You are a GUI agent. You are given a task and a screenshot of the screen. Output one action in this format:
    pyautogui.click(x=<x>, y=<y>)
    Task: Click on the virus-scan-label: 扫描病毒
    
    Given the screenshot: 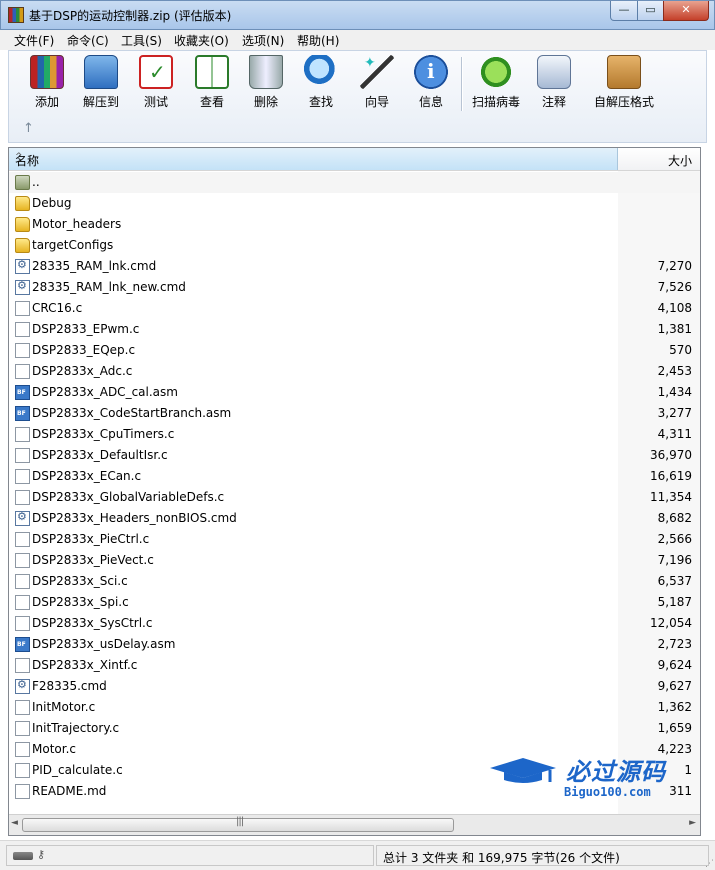 What is the action you would take?
    pyautogui.click(x=495, y=102)
    